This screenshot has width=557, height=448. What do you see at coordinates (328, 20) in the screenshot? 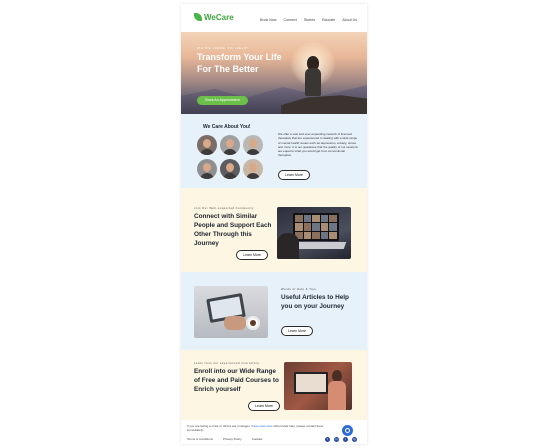
I see `nav-educate: Educate` at bounding box center [328, 20].